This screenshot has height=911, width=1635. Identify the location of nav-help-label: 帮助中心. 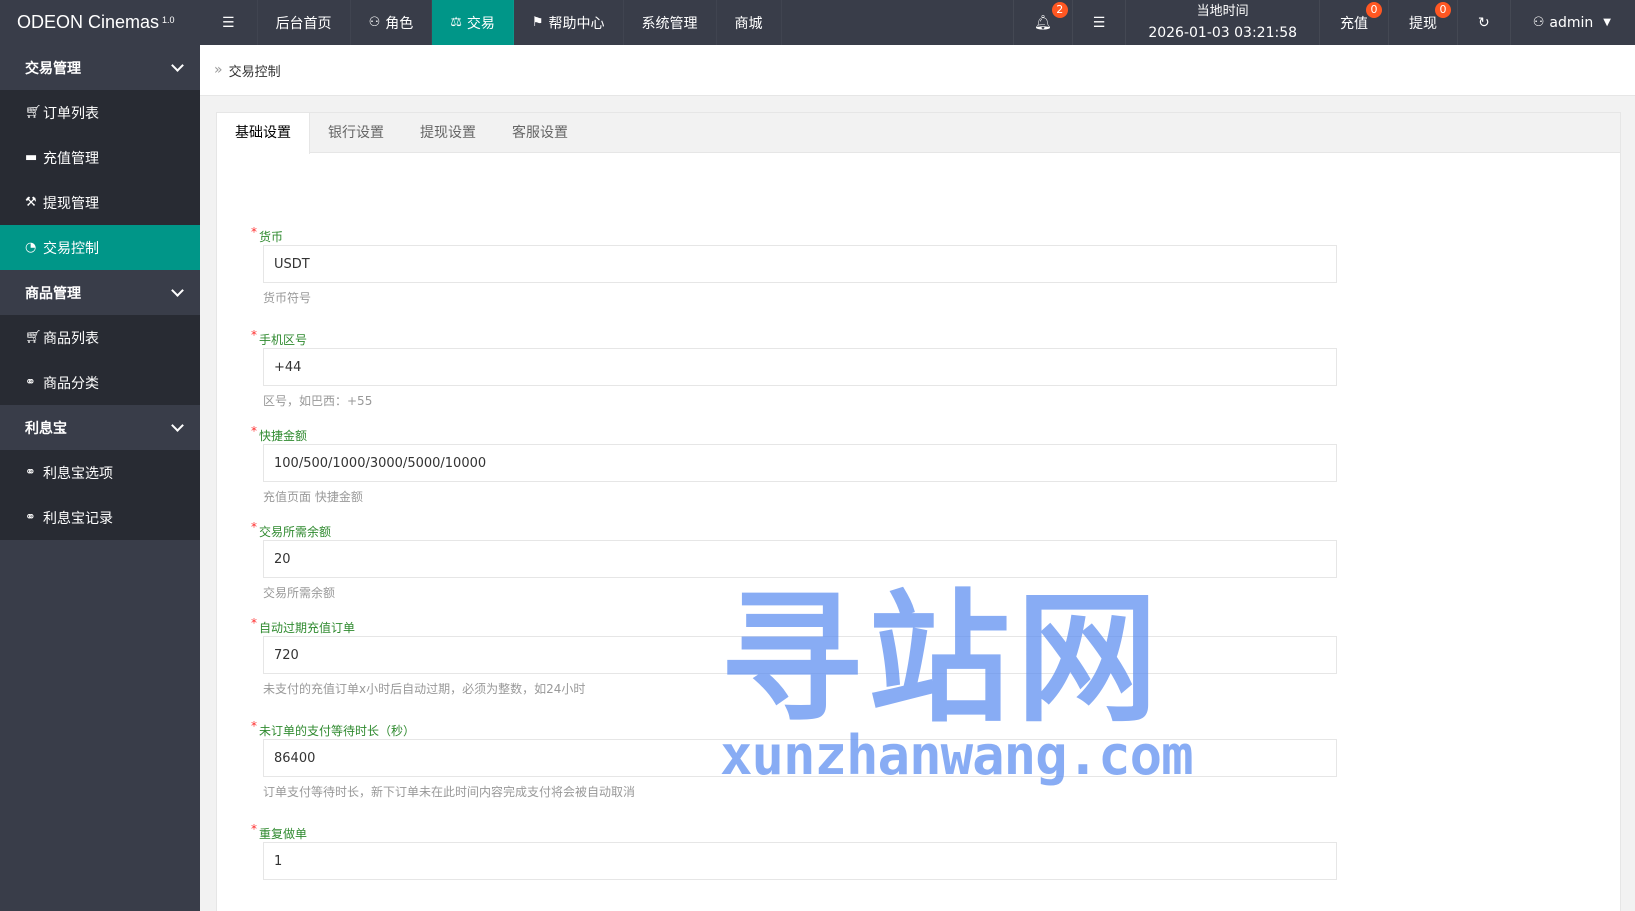
(576, 23).